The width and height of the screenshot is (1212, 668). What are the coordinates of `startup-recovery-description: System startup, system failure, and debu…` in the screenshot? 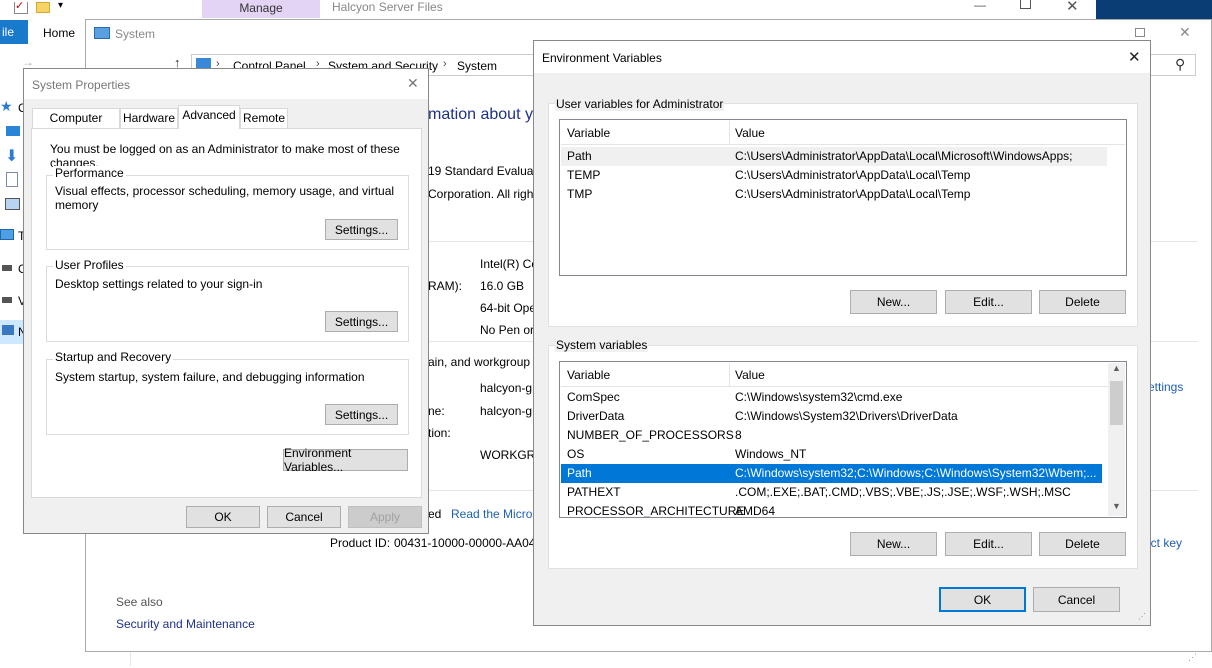 It's located at (210, 377).